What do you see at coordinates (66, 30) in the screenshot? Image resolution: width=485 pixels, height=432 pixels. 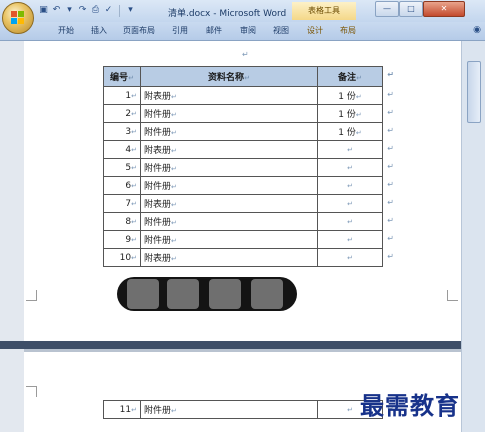 I see `tab-home: 开始` at bounding box center [66, 30].